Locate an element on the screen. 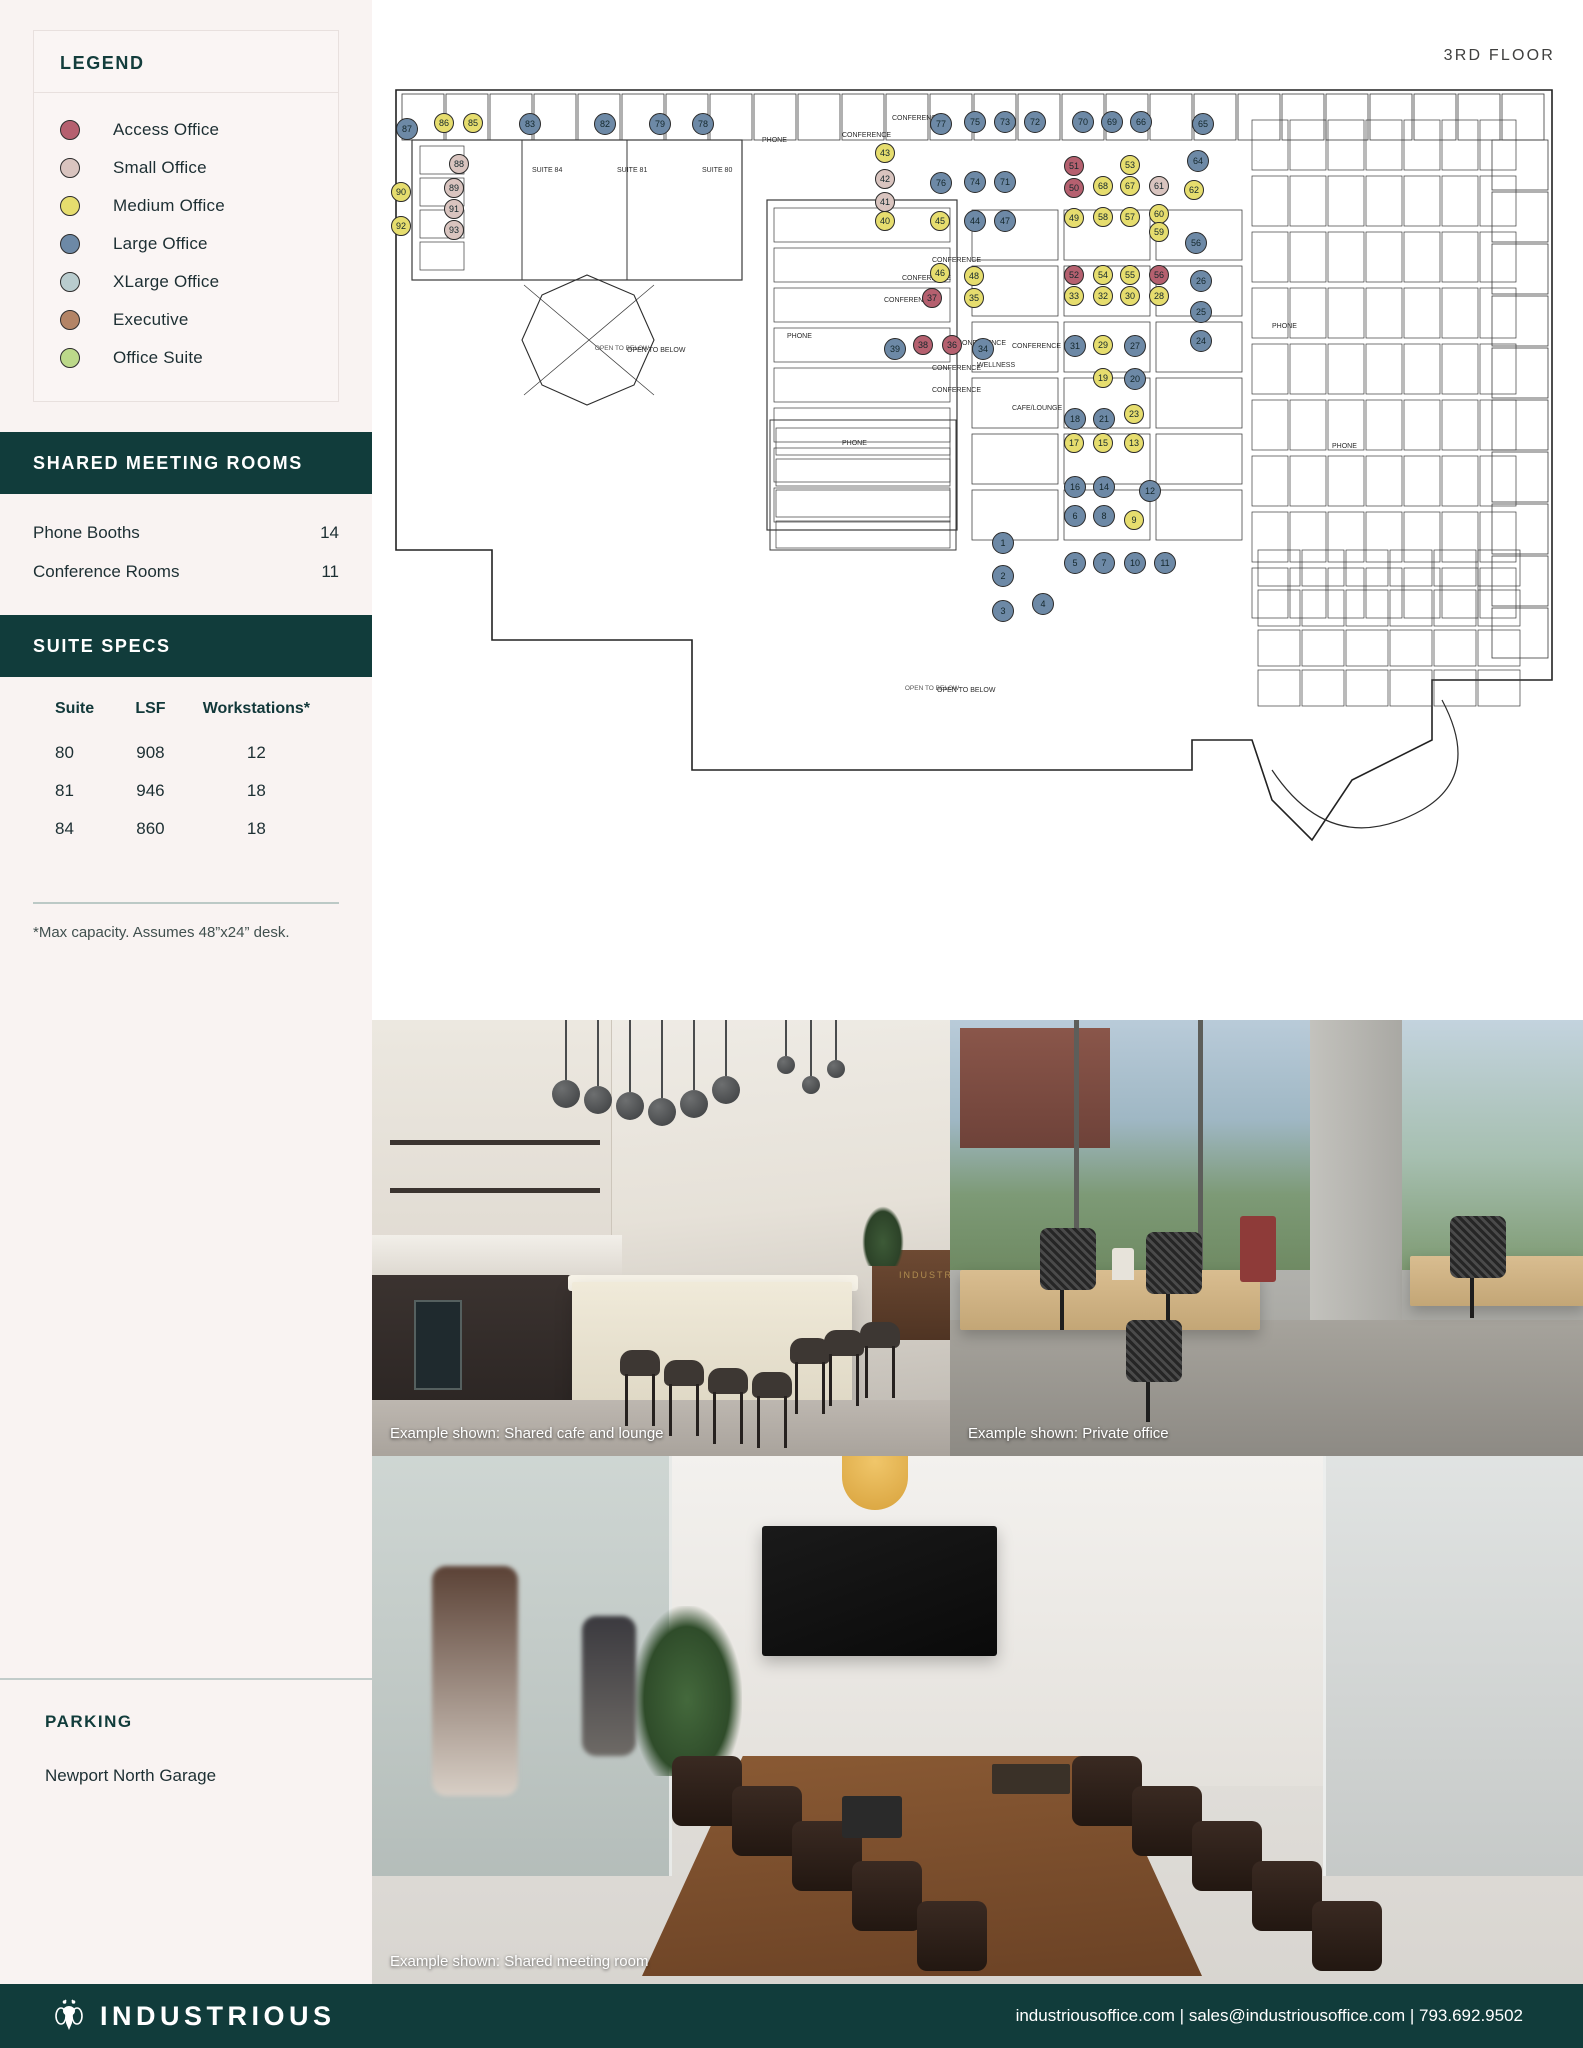  office-marker: 20 is located at coordinates (1135, 379).